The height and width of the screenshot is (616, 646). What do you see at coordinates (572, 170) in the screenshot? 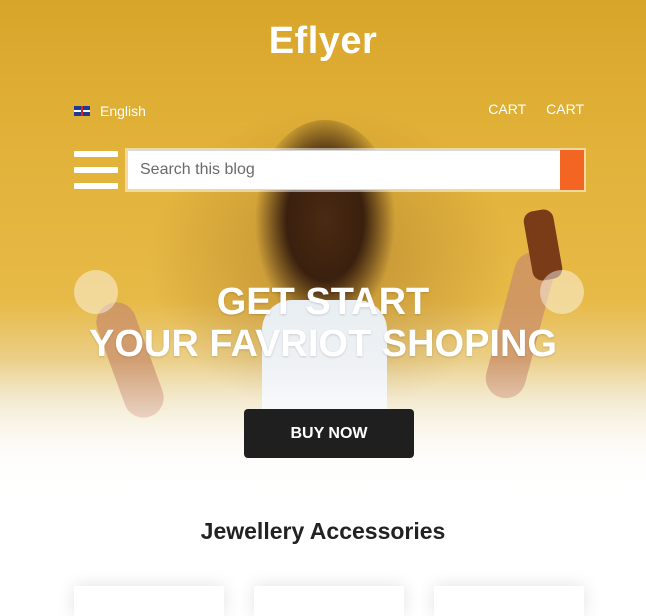
I see `search-button` at bounding box center [572, 170].